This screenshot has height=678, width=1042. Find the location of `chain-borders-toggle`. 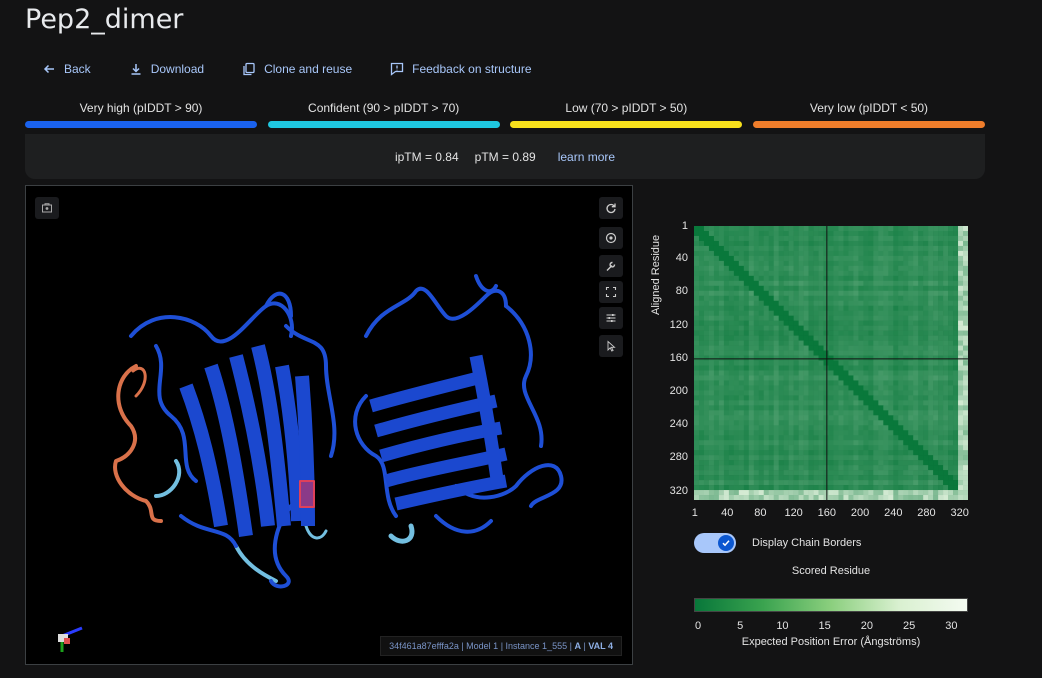

chain-borders-toggle is located at coordinates (715, 543).